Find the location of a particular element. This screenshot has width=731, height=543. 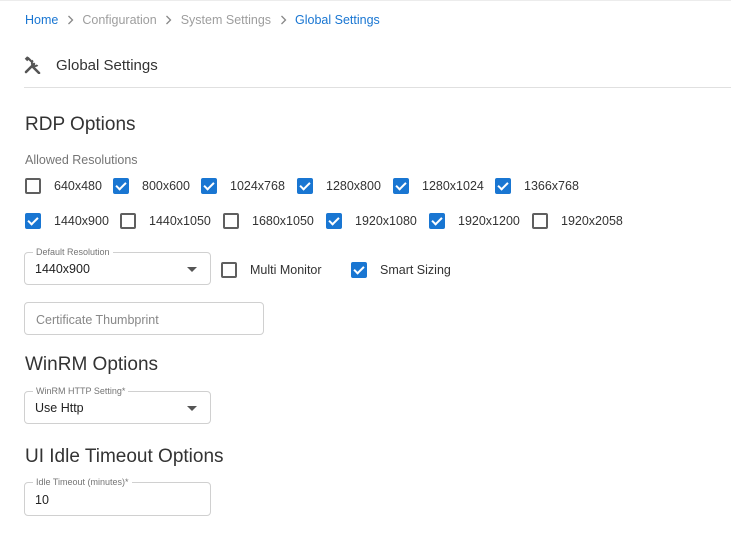

checkbox-label: 1280x800 is located at coordinates (353, 186).